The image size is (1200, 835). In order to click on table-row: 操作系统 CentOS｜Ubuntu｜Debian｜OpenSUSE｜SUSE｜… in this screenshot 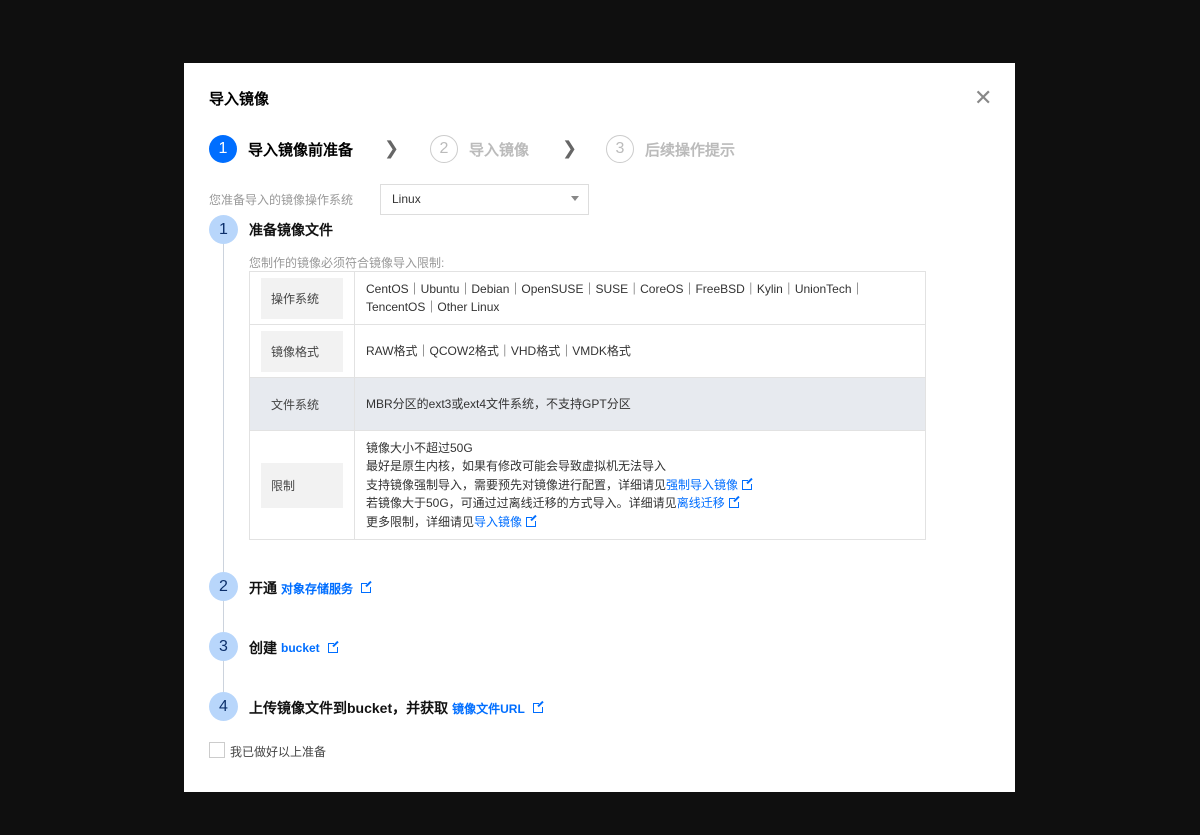, I will do `click(587, 298)`.